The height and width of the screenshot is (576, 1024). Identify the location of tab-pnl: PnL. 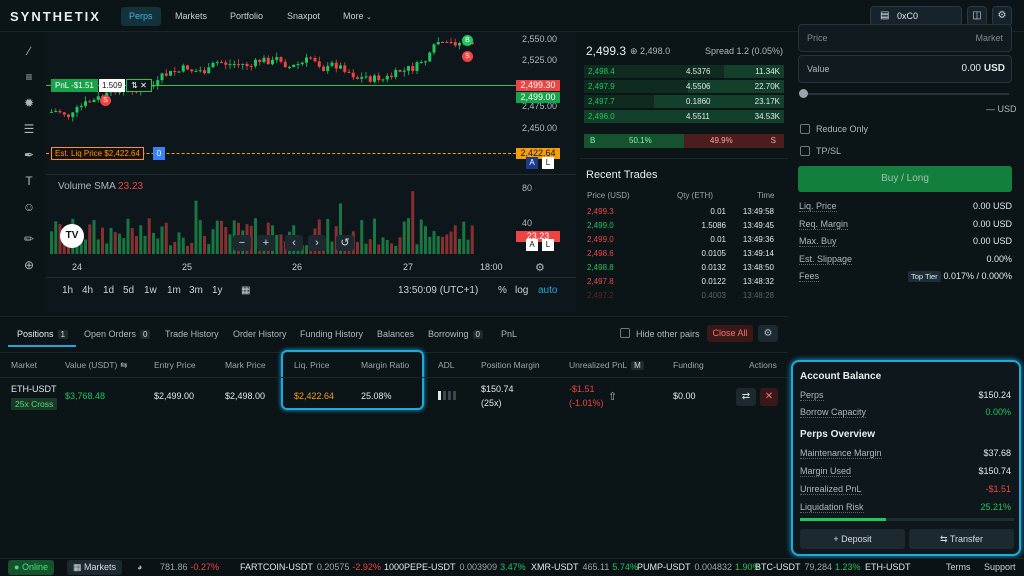
(509, 334).